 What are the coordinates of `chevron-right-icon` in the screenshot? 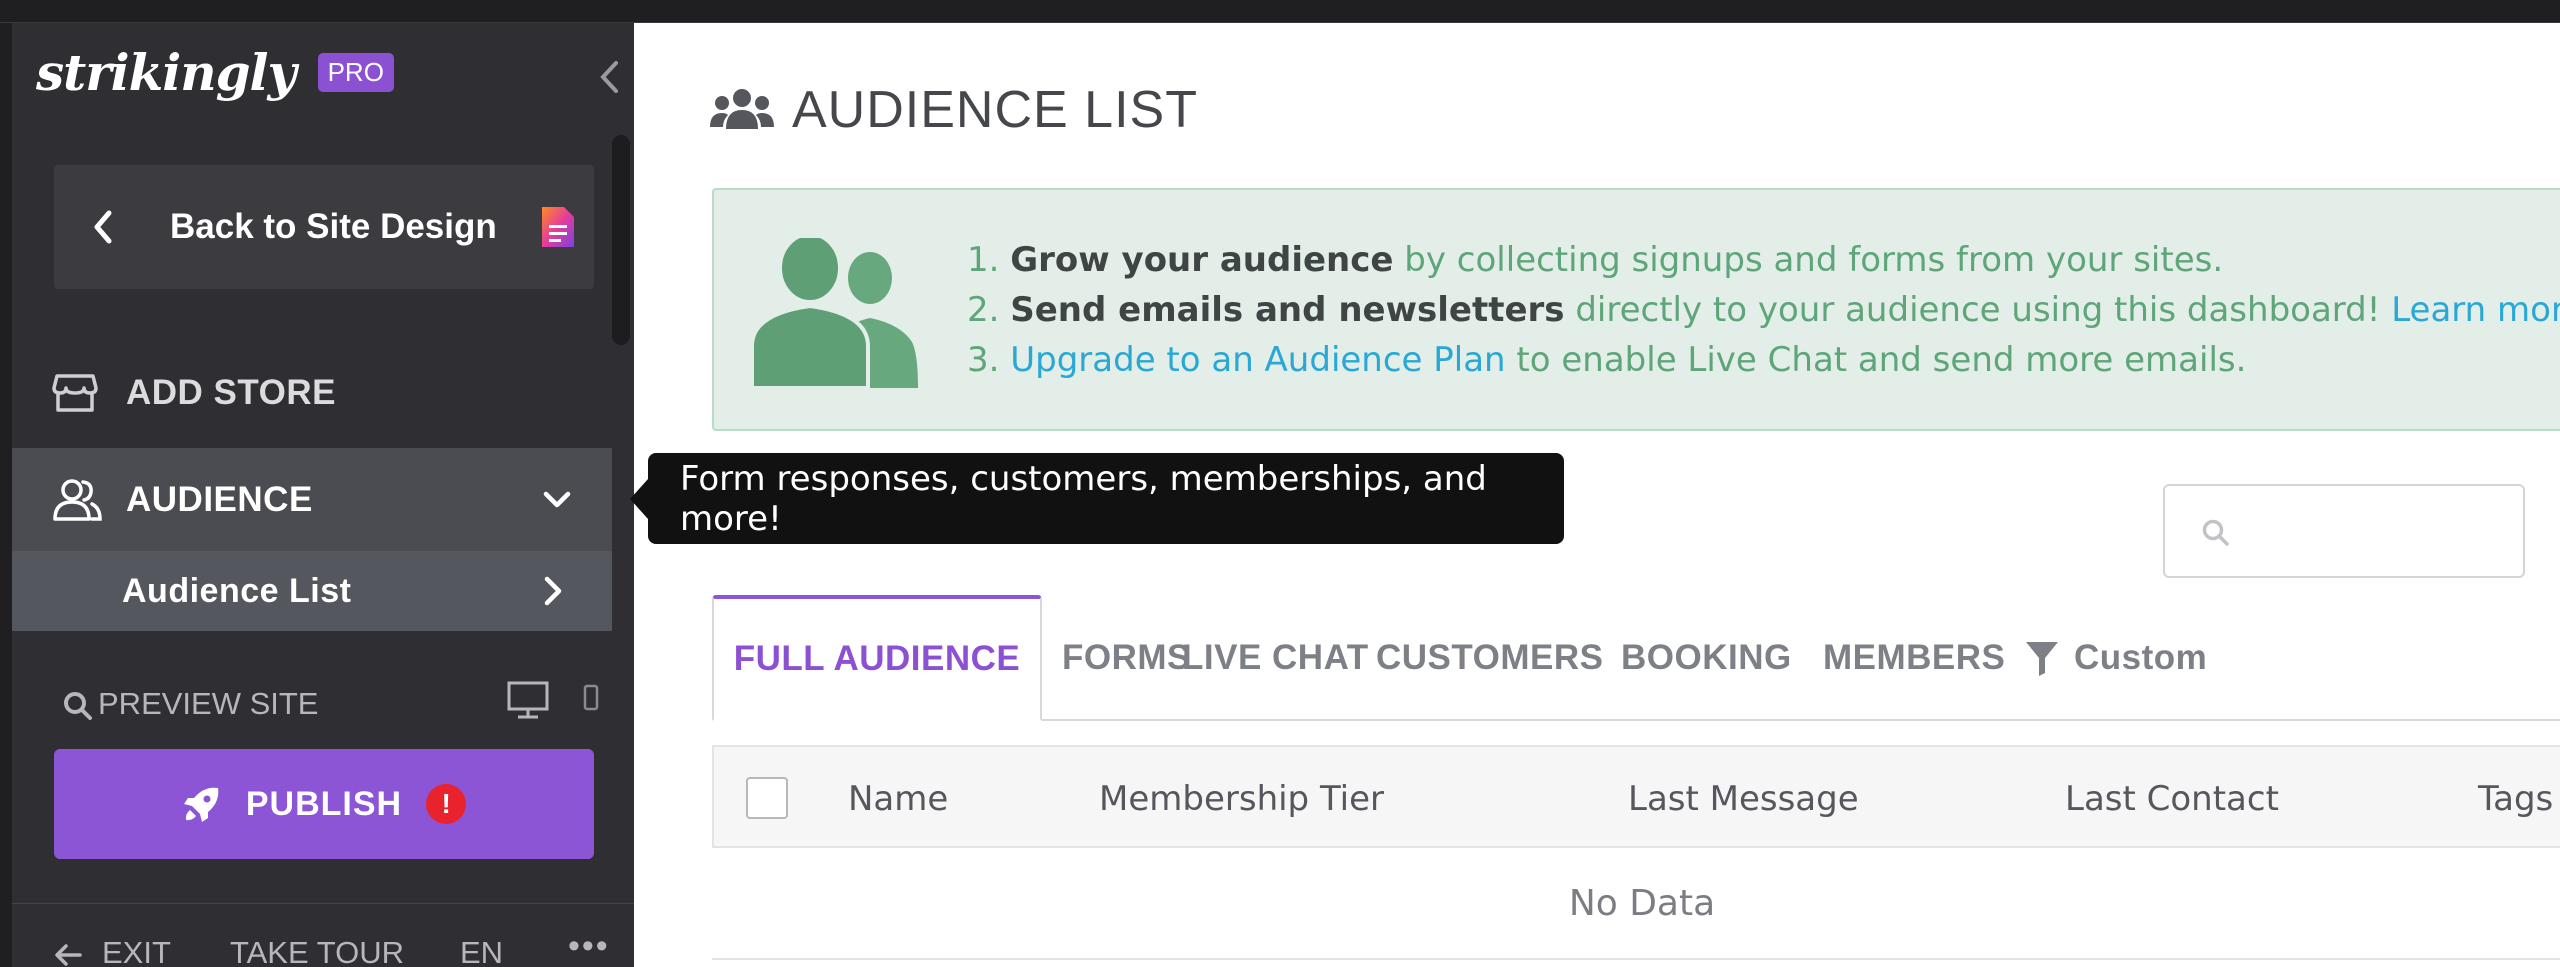 It's located at (553, 591).